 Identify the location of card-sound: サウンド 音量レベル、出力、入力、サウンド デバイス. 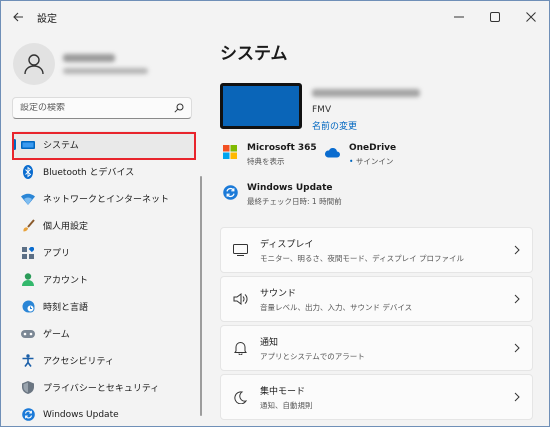
(376, 299).